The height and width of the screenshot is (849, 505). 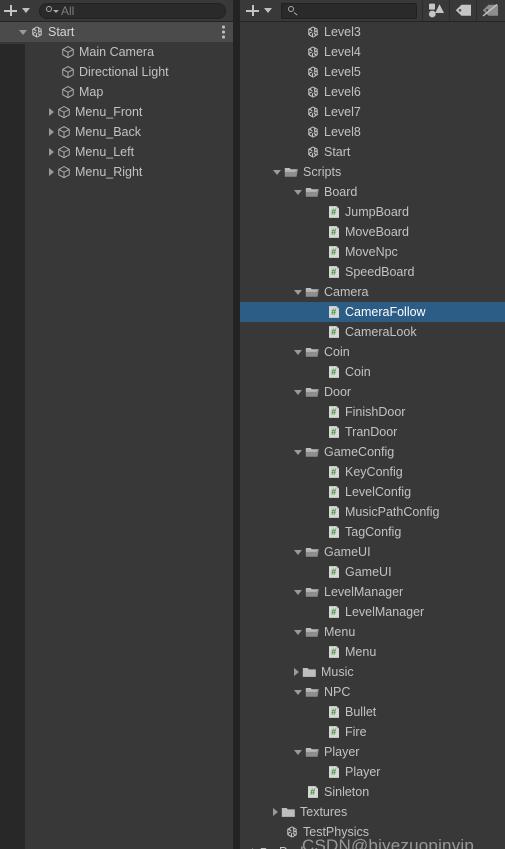 I want to click on tree-row: TestPhysics, so click(x=372, y=832).